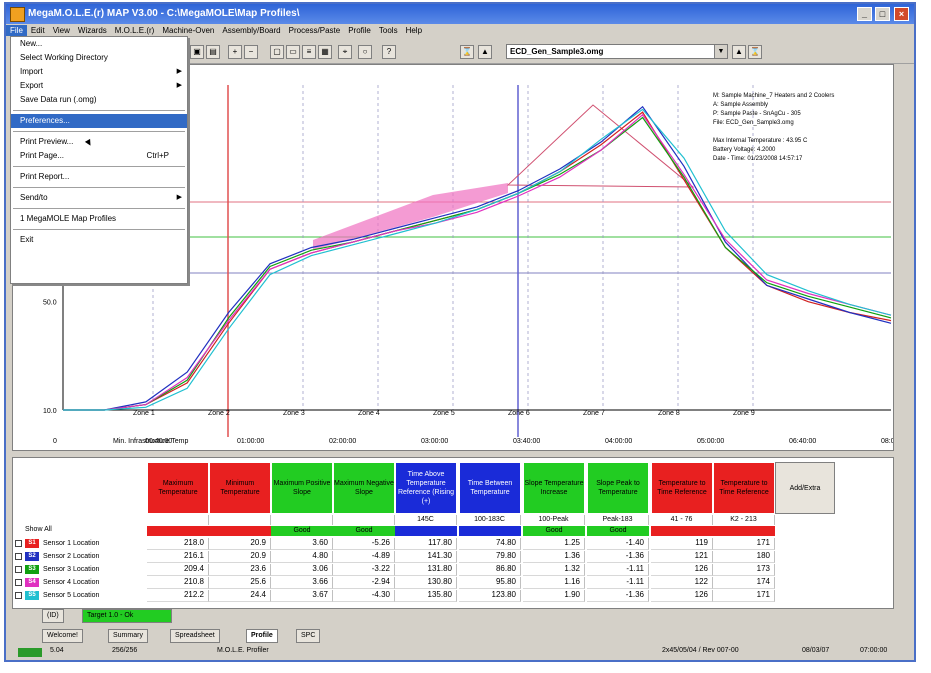 This screenshot has width=931, height=673. I want to click on x-tick-label: 05:00:00, so click(710, 441).